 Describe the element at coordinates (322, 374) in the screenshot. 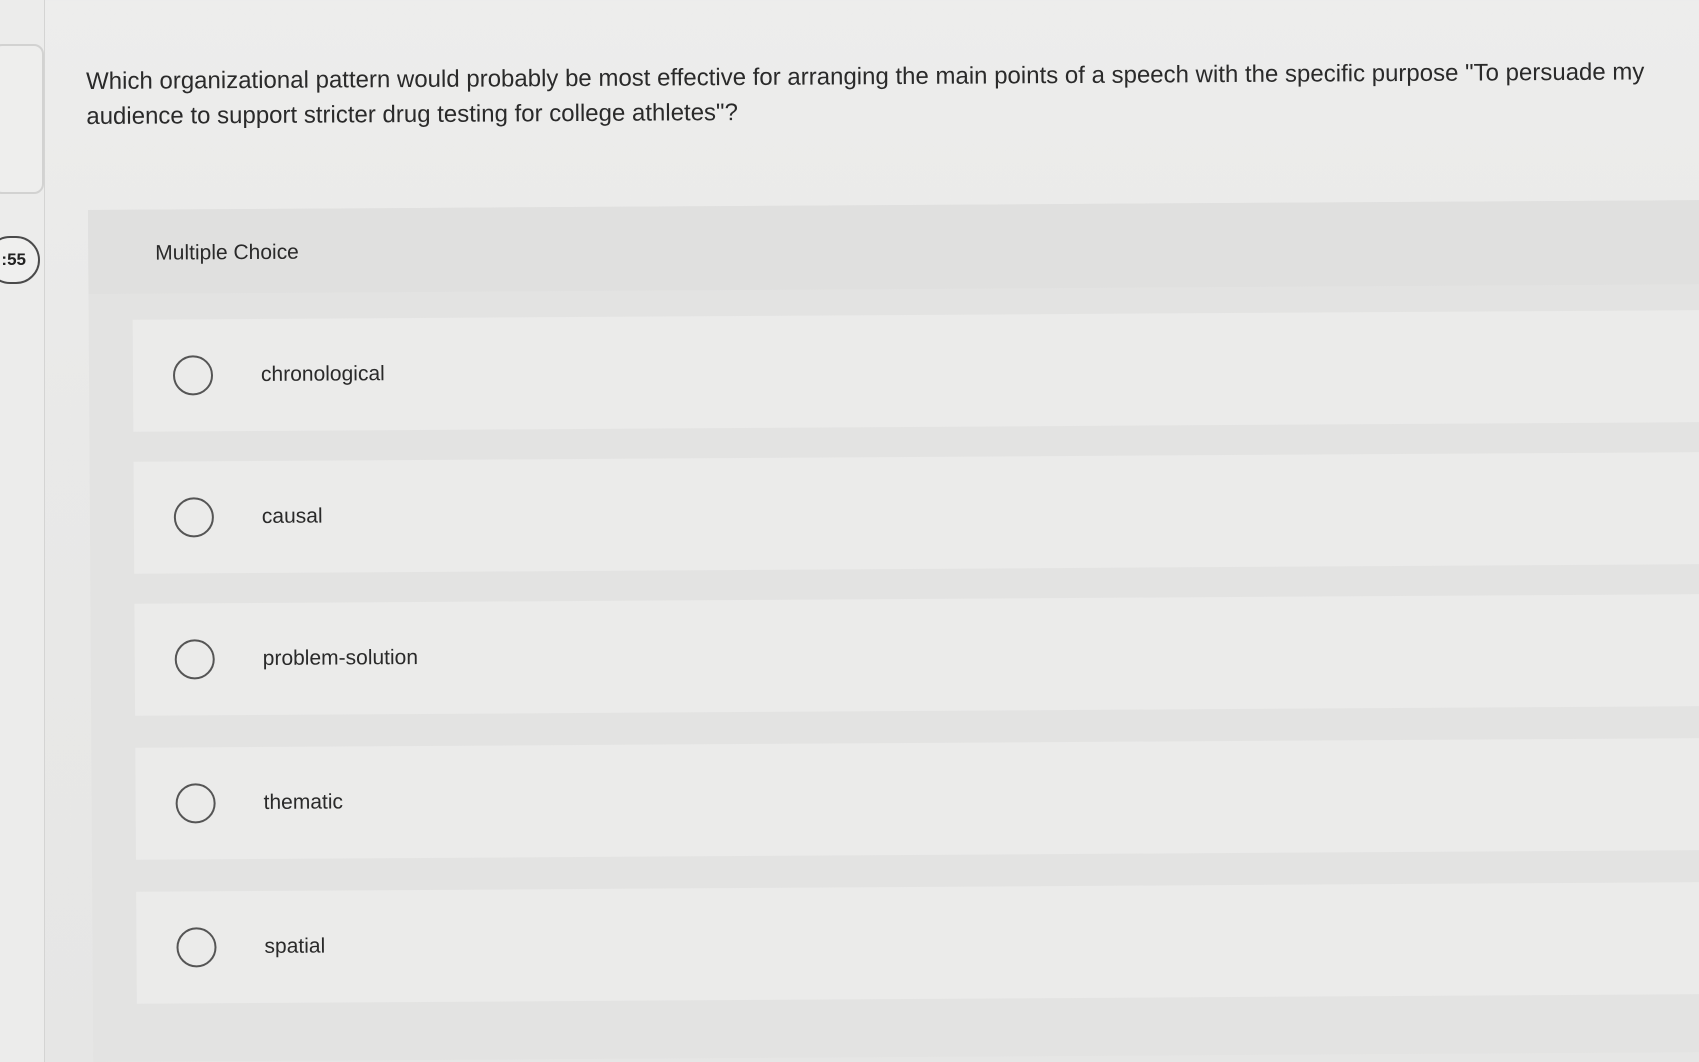

I see `answer-option-label: chronological` at that location.